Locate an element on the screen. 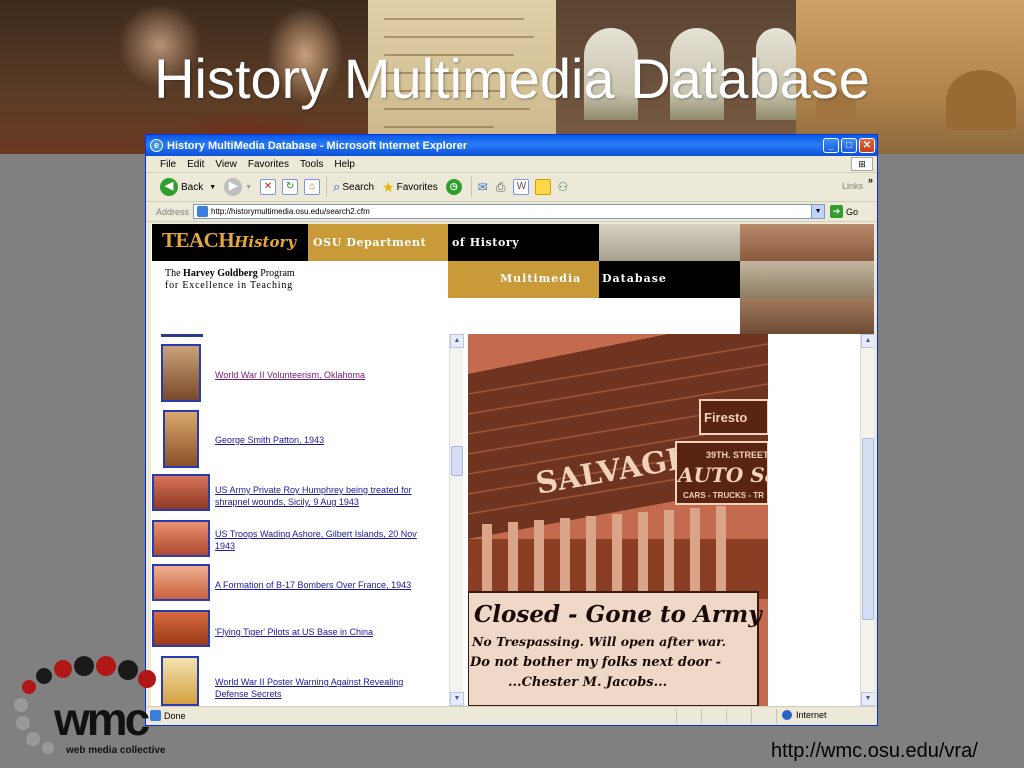 Image resolution: width=1024 pixels, height=768 pixels. print-icon: ⎙ is located at coordinates (501, 187).